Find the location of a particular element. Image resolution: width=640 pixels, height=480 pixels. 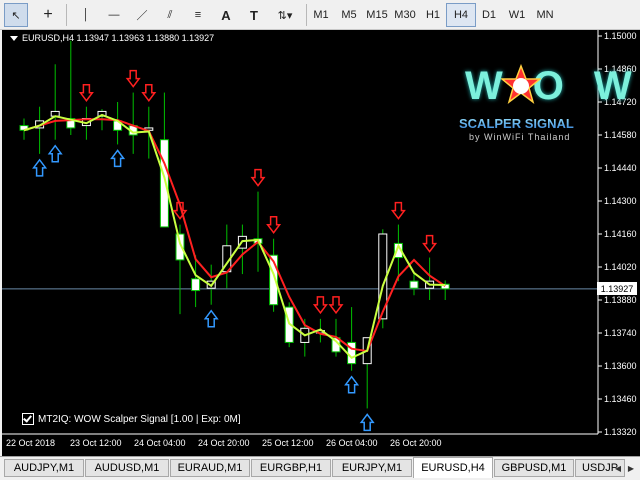

vertical-line-icon: │ is located at coordinates (86, 15).